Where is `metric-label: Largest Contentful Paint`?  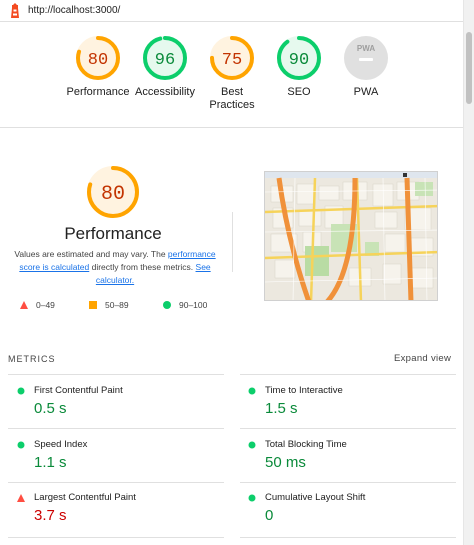
metric-label: Largest Contentful Paint is located at coordinates (85, 497).